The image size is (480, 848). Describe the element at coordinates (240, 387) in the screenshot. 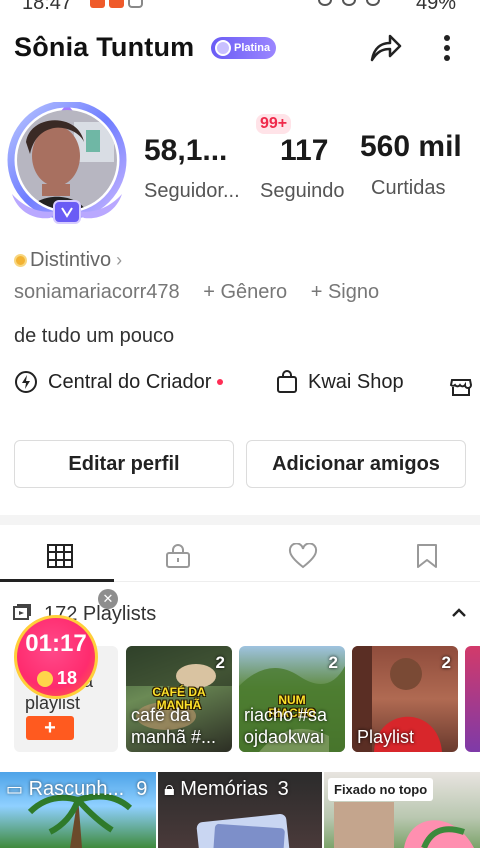

I see `creator-links: Central do Criador Kwai Shop` at that location.